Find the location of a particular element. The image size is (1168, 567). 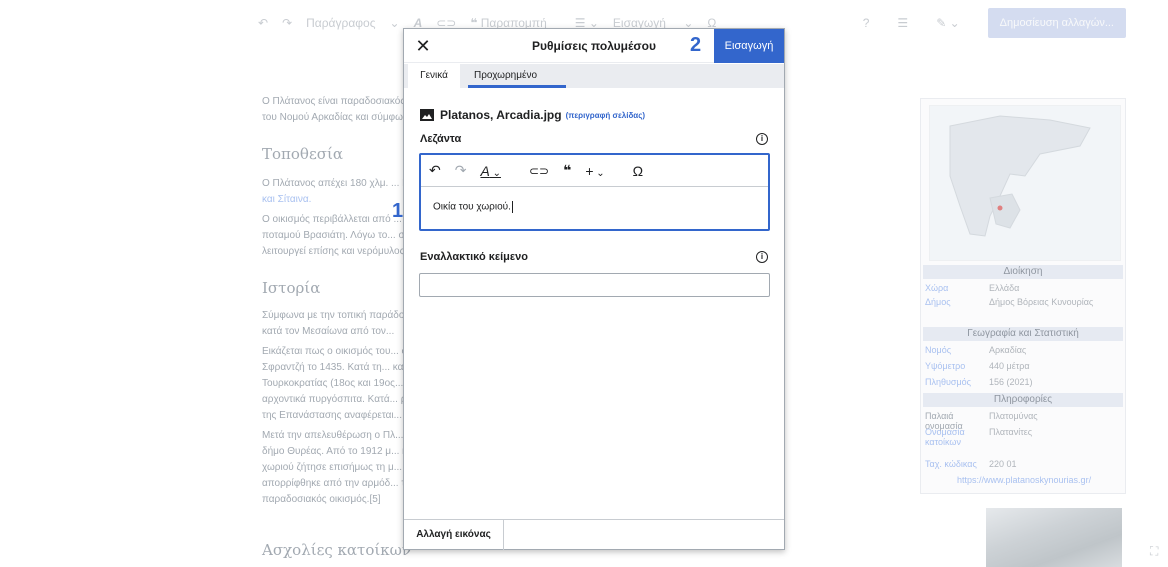

text-caret is located at coordinates (512, 207).